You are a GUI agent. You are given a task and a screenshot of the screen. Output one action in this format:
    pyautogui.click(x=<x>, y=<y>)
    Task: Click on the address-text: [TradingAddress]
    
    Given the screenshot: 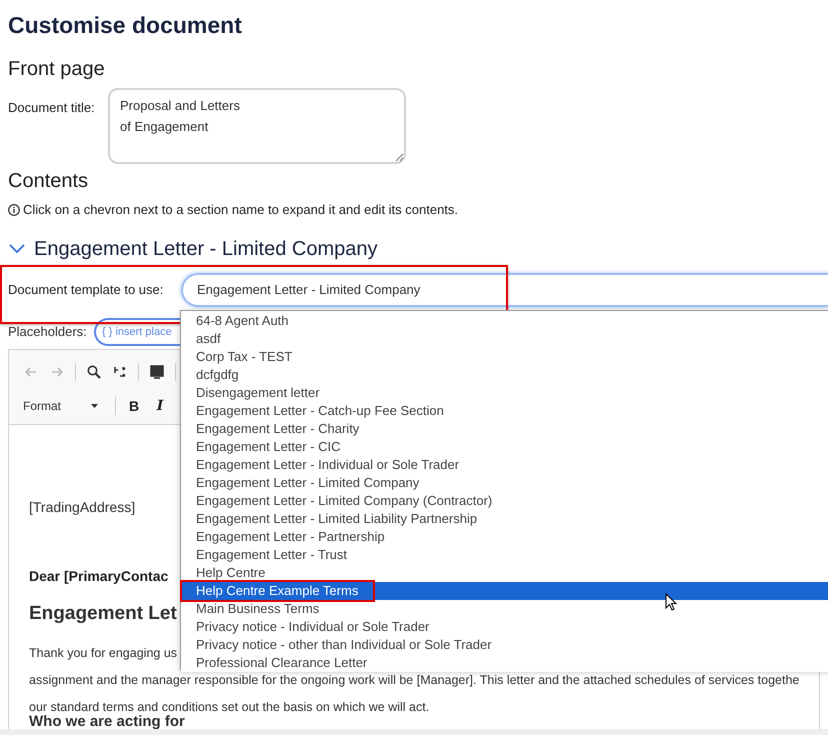 What is the action you would take?
    pyautogui.click(x=82, y=507)
    